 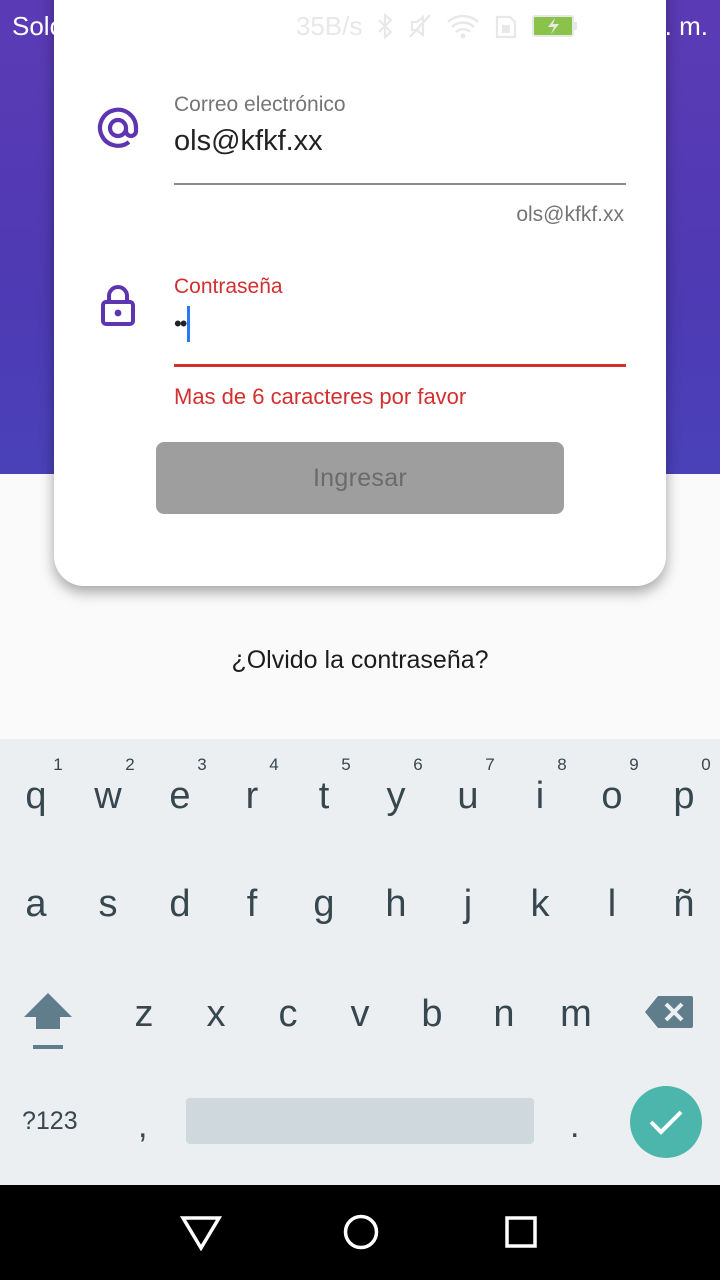 What do you see at coordinates (463, 26) in the screenshot?
I see `wifi-icon` at bounding box center [463, 26].